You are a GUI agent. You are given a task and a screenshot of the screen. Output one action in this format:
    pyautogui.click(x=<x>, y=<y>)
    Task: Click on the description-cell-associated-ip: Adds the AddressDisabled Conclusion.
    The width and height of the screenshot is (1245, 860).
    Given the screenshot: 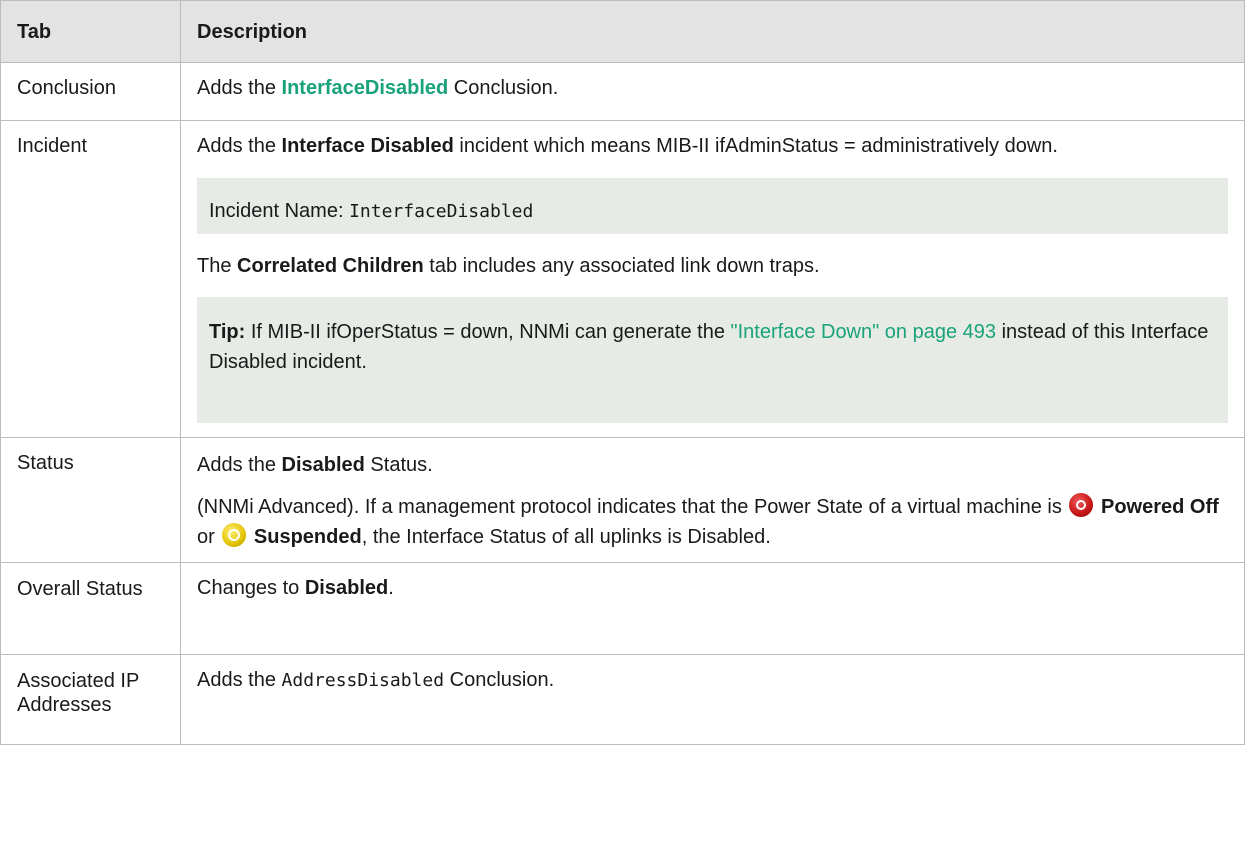 What is the action you would take?
    pyautogui.click(x=712, y=699)
    